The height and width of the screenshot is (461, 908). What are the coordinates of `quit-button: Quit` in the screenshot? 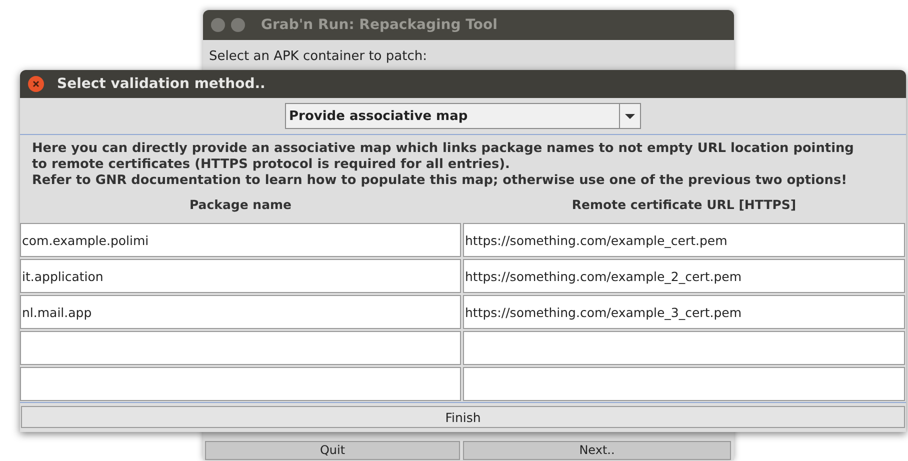 It's located at (332, 450).